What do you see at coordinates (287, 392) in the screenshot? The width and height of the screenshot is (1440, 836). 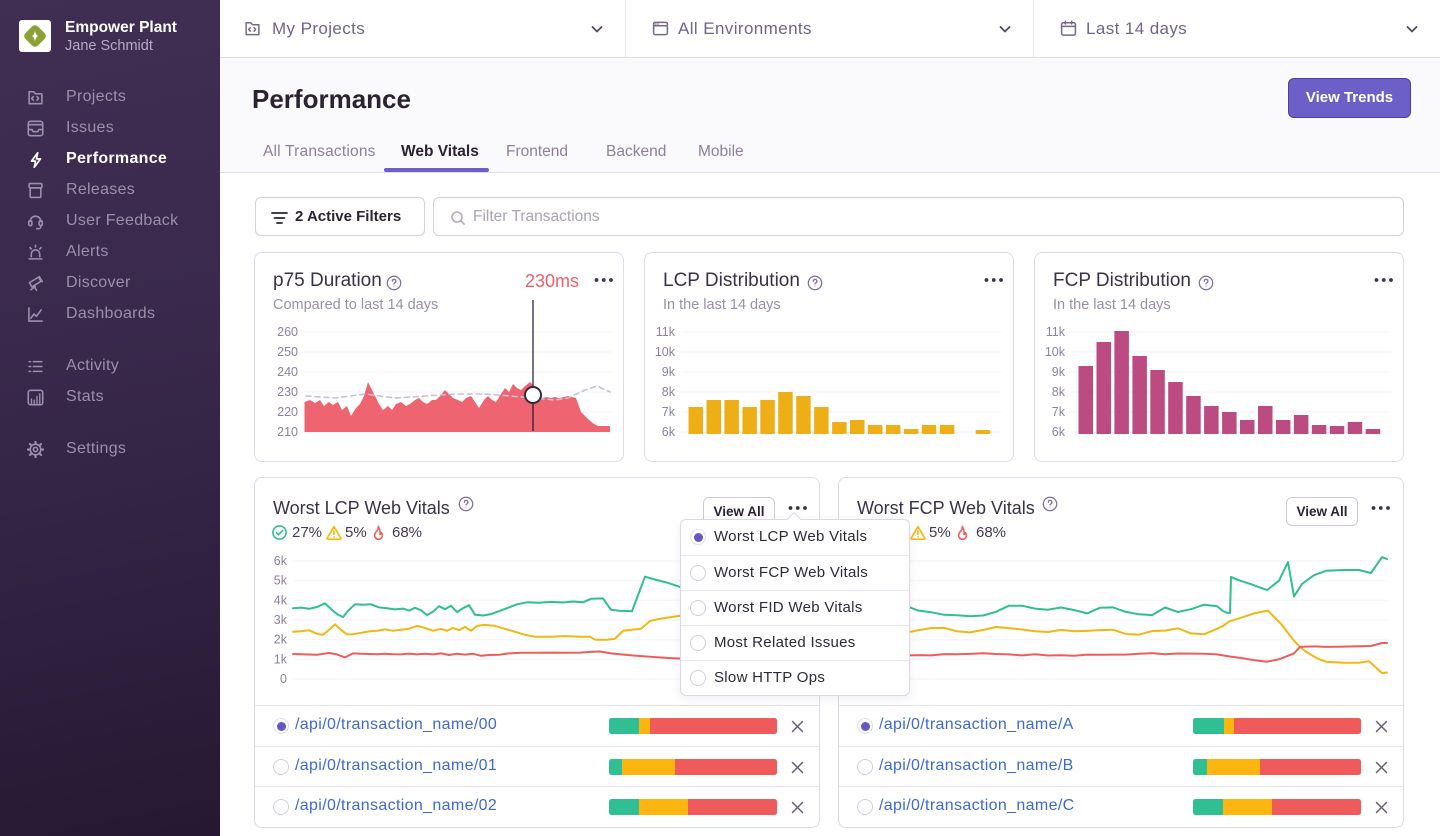 I see `svg-text: 230` at bounding box center [287, 392].